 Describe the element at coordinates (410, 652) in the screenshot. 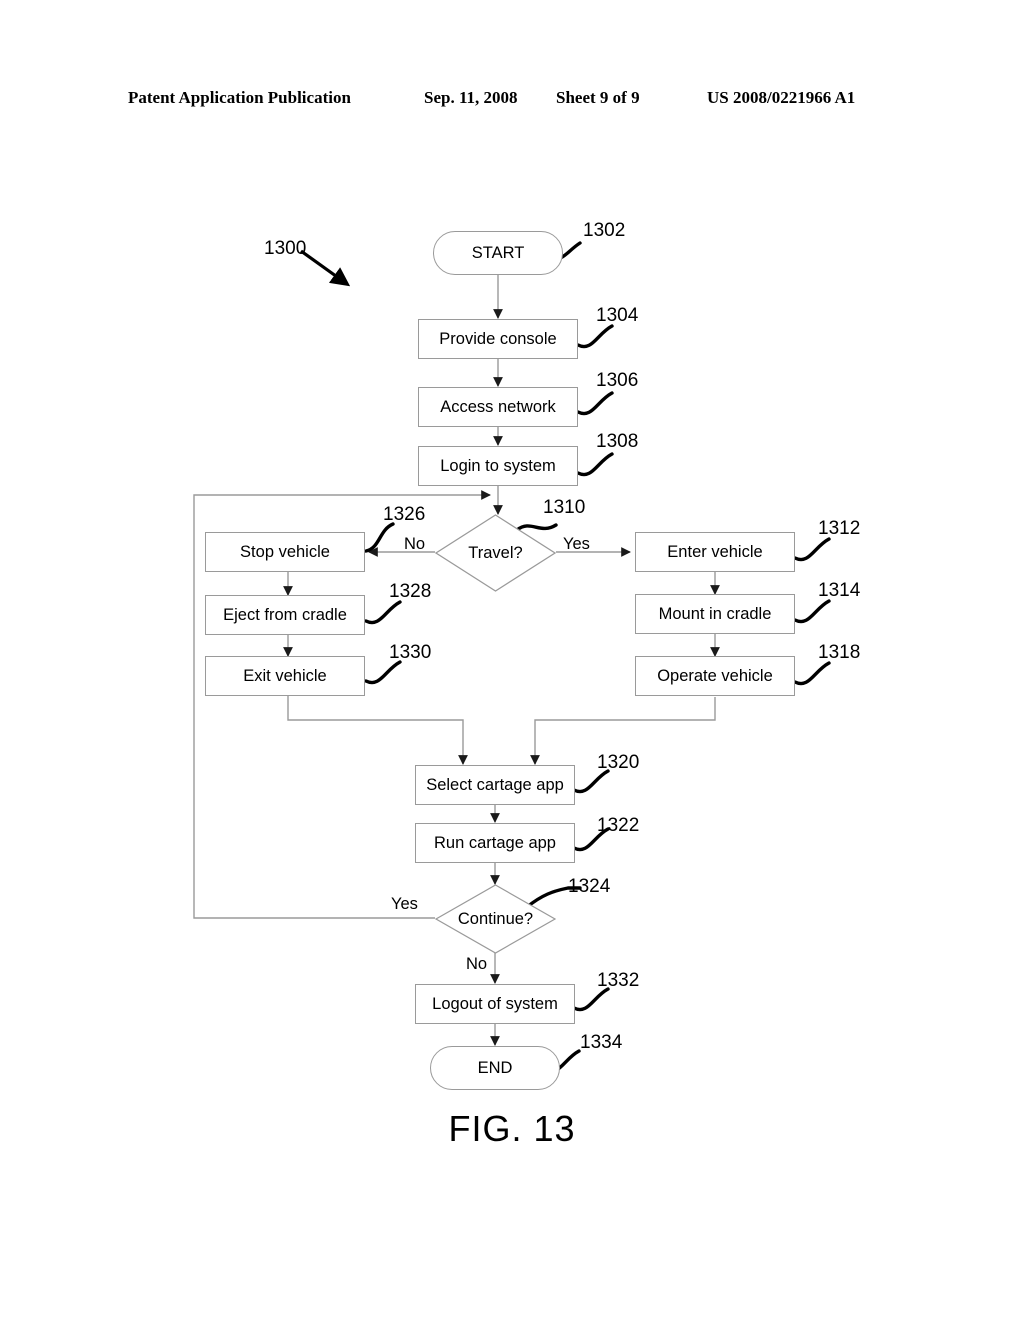

I see `ref-1330: 1330` at that location.